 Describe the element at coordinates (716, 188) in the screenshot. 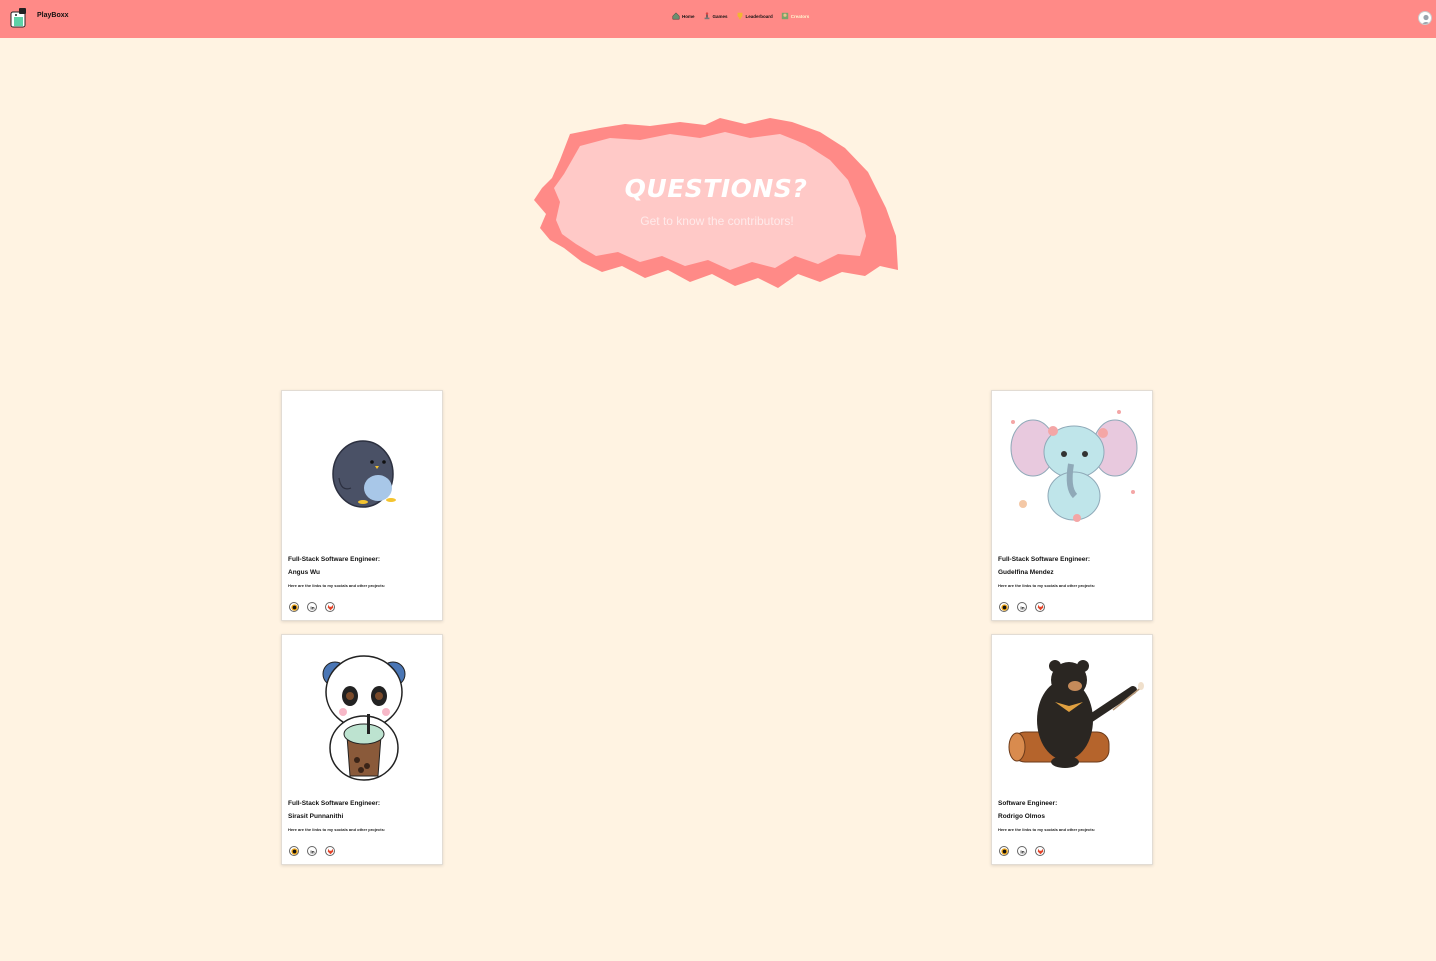

I see `hero-title: QUESTIONS?` at that location.